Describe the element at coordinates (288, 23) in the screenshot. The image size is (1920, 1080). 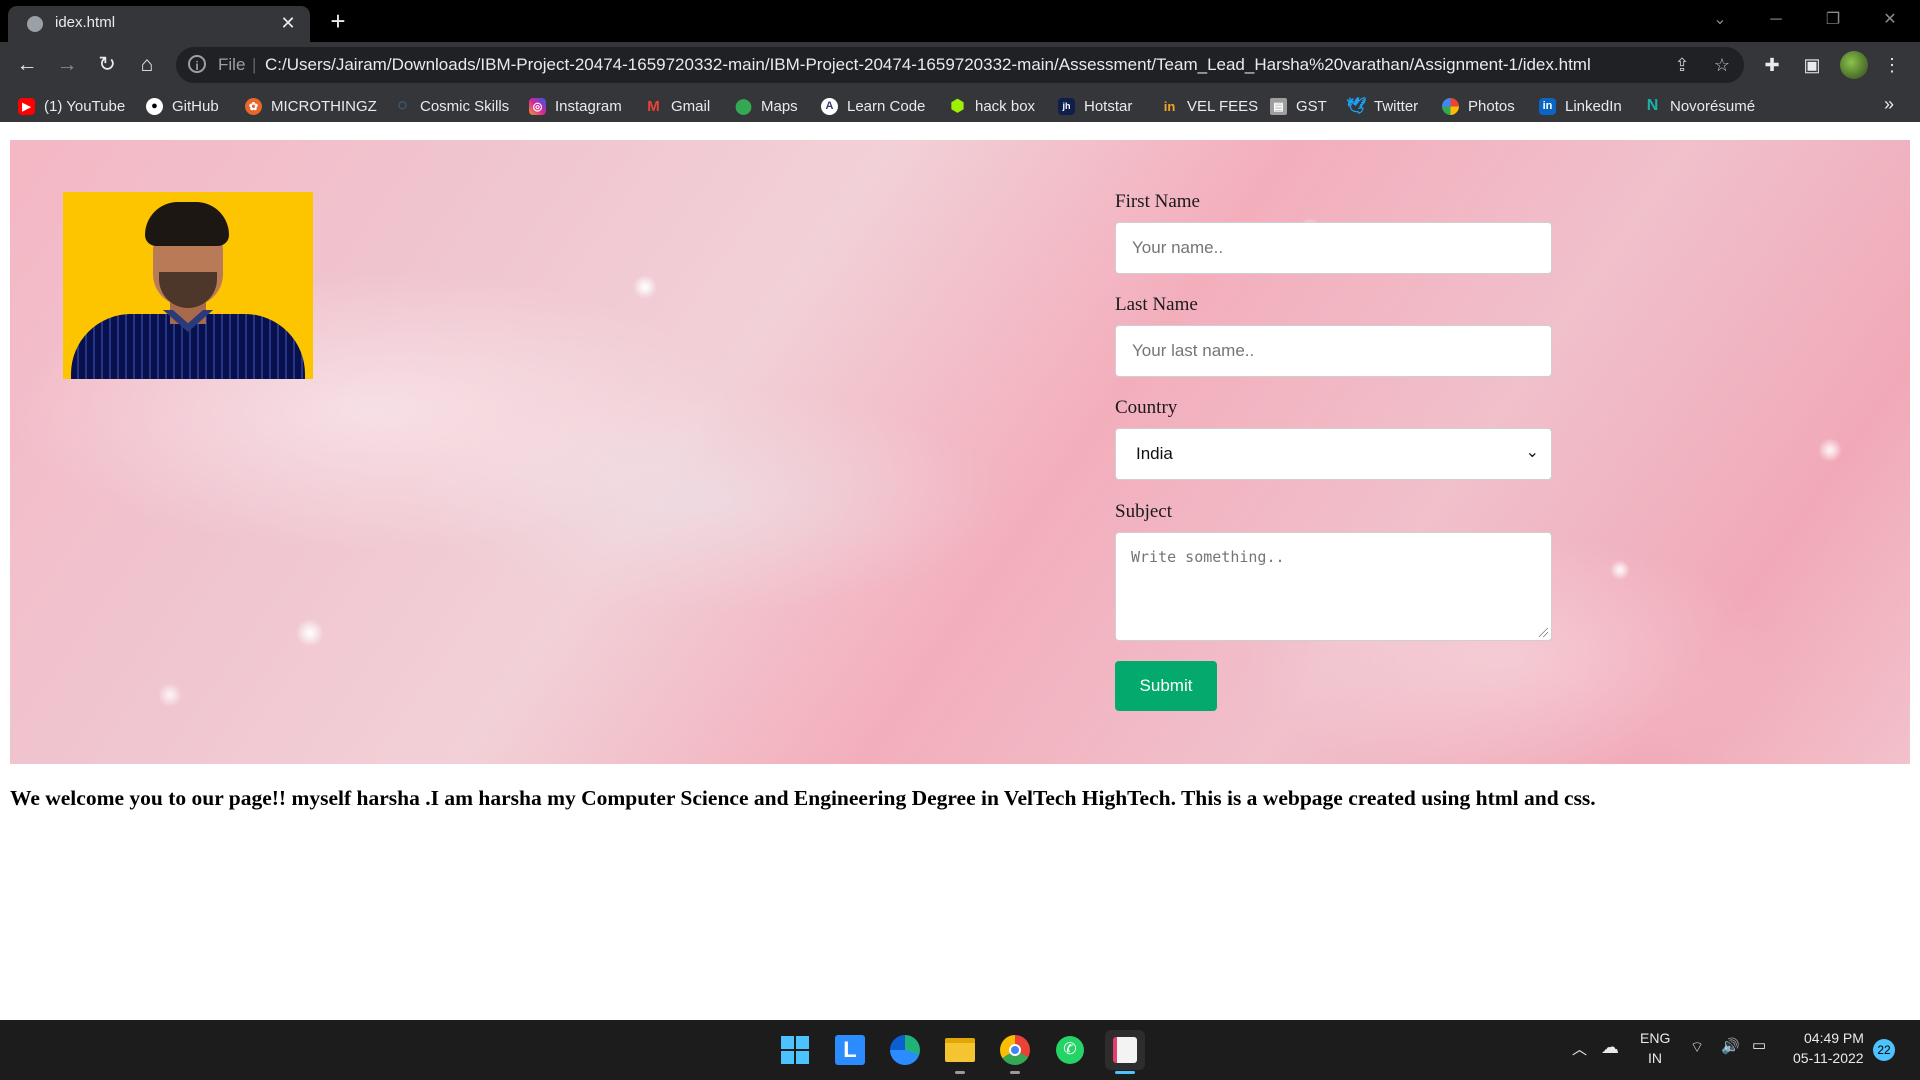
I see `close-tab-icon: ✕` at that location.